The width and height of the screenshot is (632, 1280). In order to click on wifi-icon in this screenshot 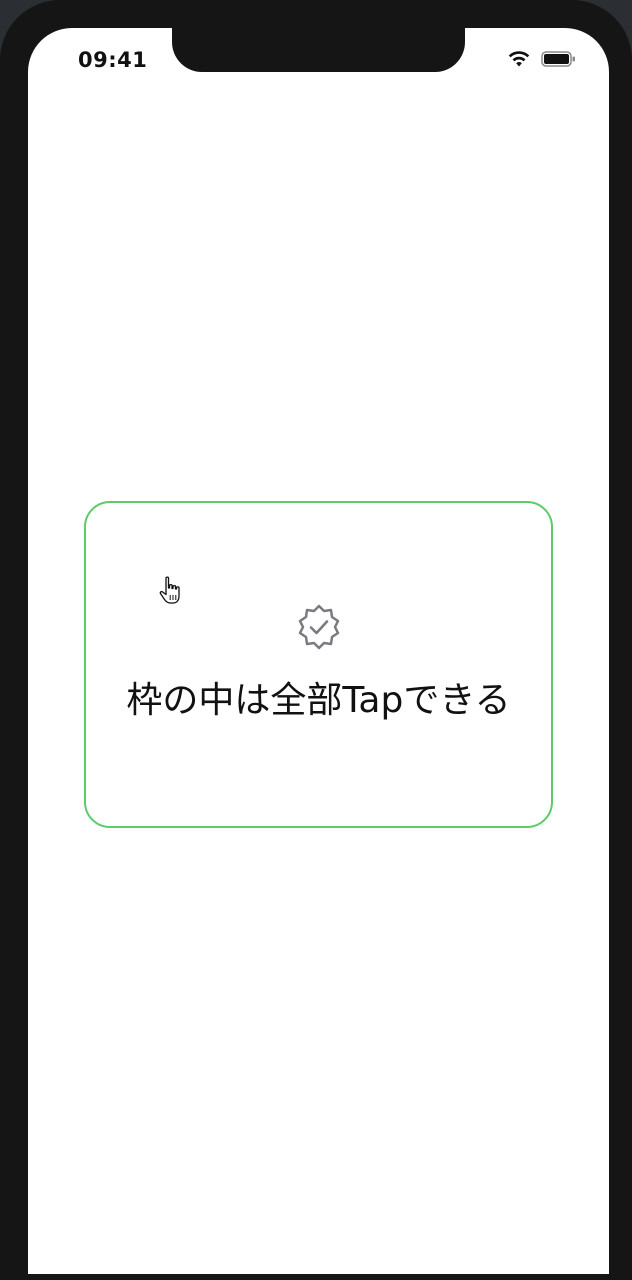, I will do `click(519, 59)`.